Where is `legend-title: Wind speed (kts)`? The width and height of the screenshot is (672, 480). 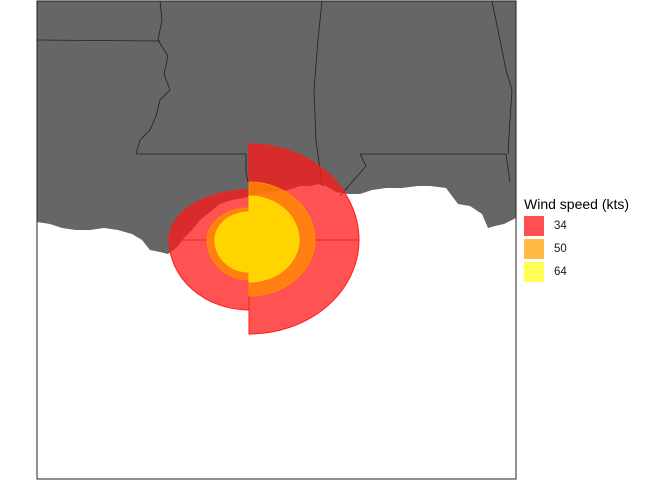 legend-title: Wind speed (kts) is located at coordinates (577, 204).